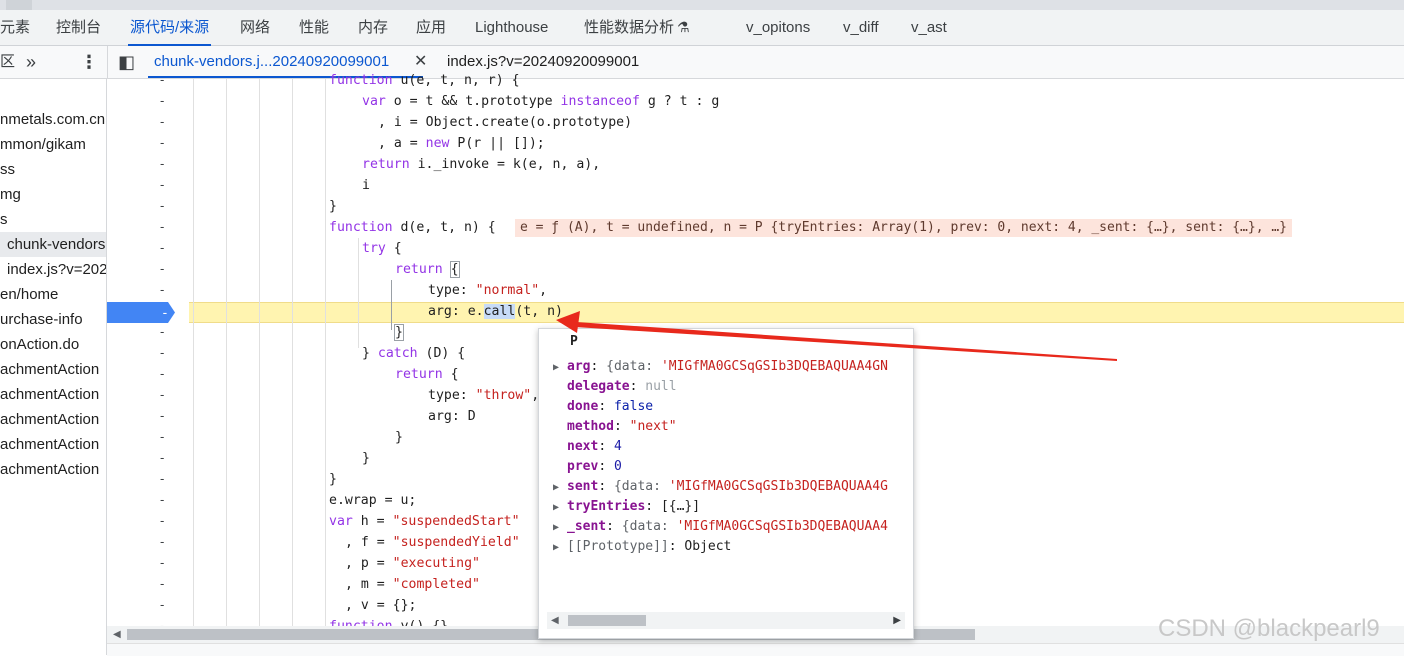 Image resolution: width=1404 pixels, height=656 pixels. I want to click on annotation-arrow, so click(836, 336).